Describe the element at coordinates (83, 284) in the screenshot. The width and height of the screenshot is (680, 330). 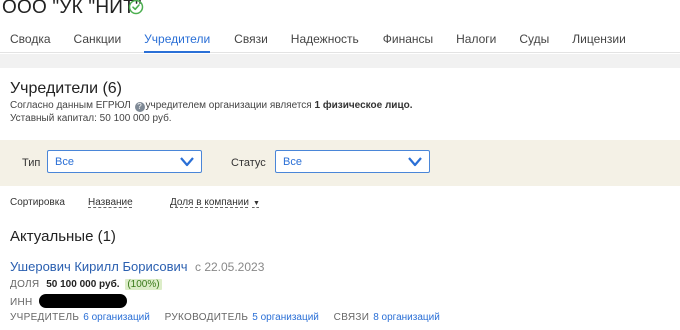
I see `share-value: 50 100 000 руб.` at that location.